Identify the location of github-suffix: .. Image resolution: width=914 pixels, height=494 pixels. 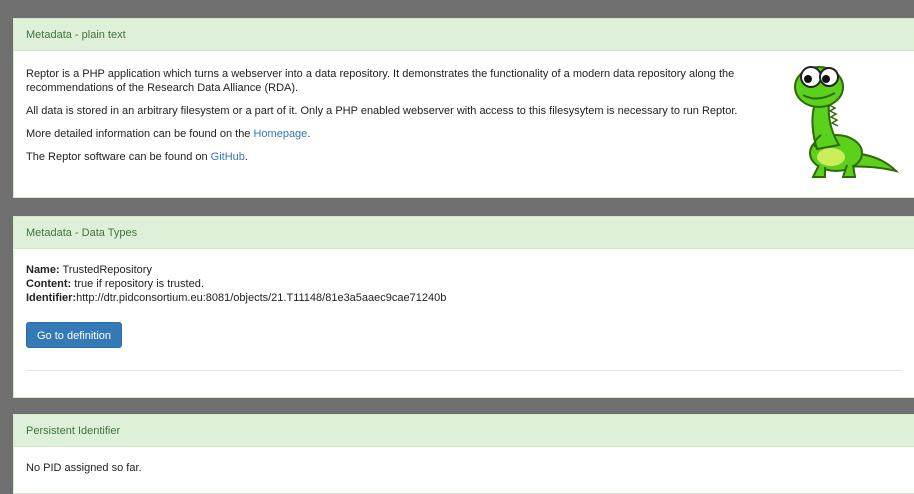
(246, 157).